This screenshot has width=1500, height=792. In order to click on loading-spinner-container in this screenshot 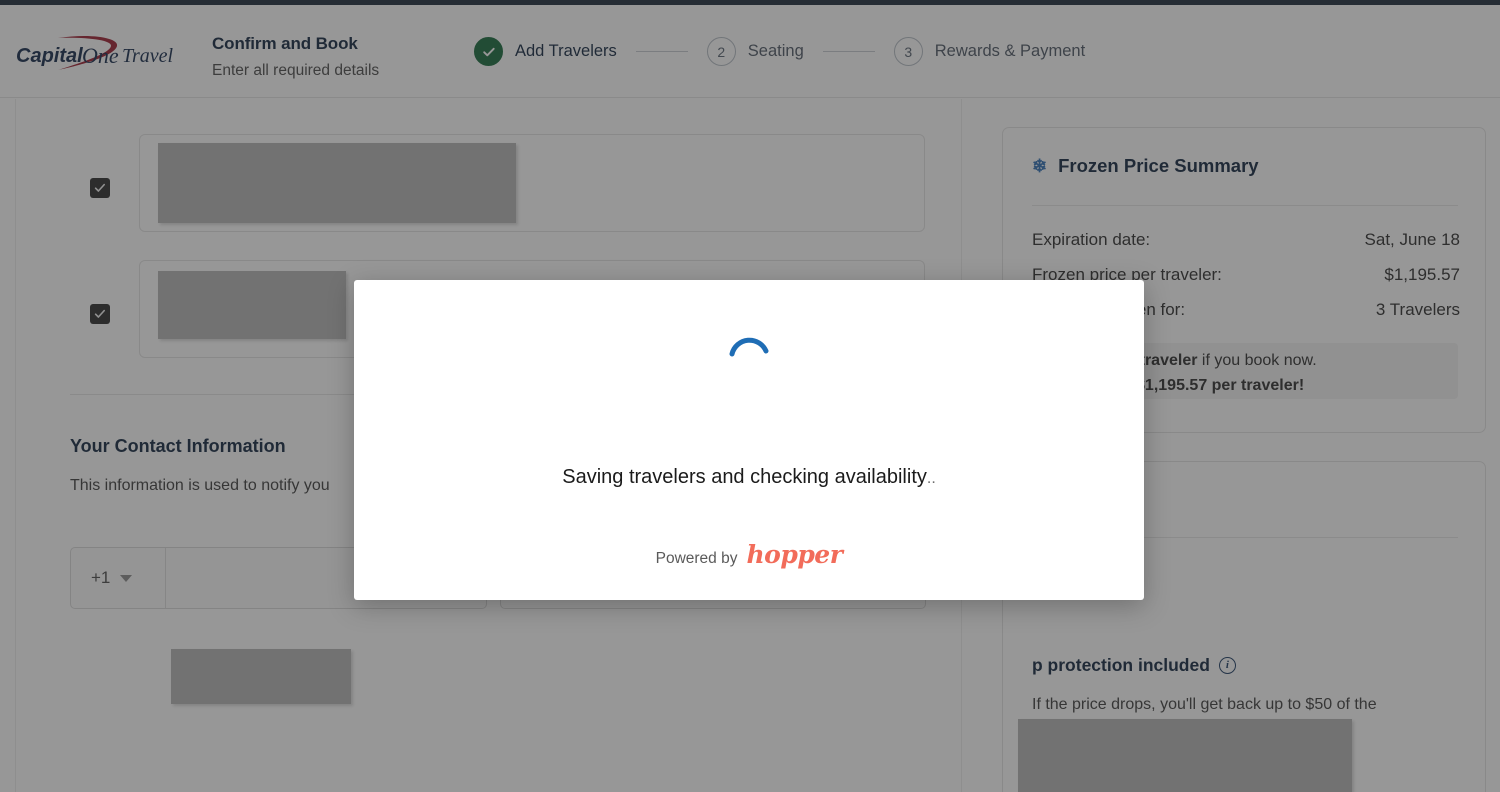, I will do `click(749, 348)`.